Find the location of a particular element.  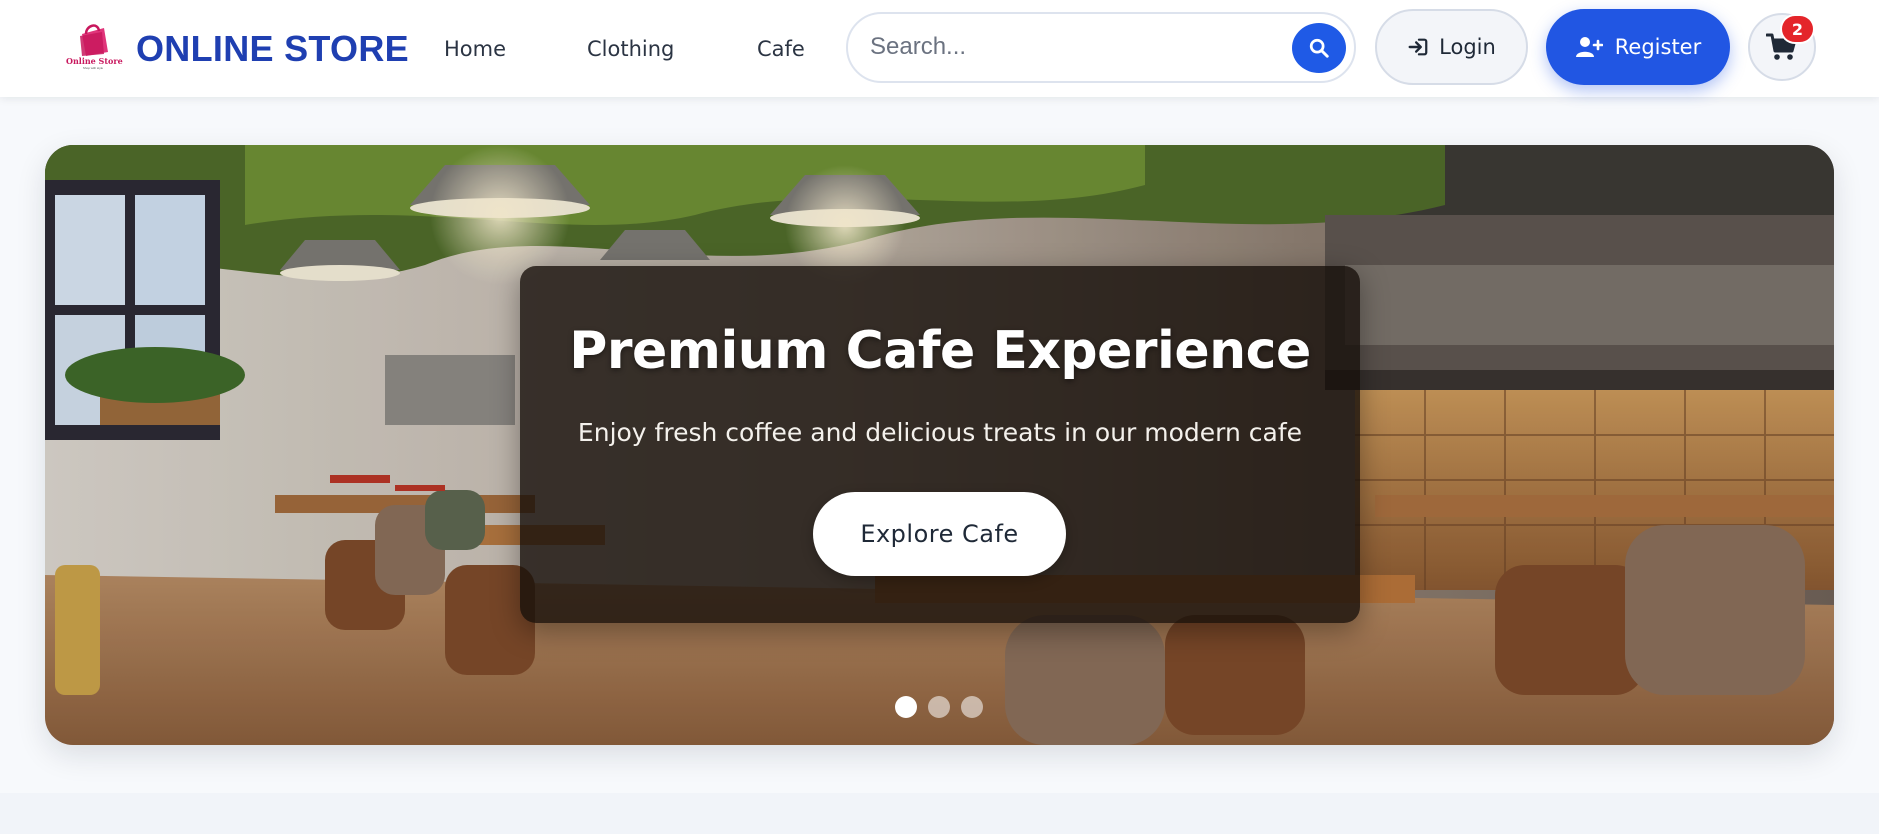

search-button is located at coordinates (1319, 48).